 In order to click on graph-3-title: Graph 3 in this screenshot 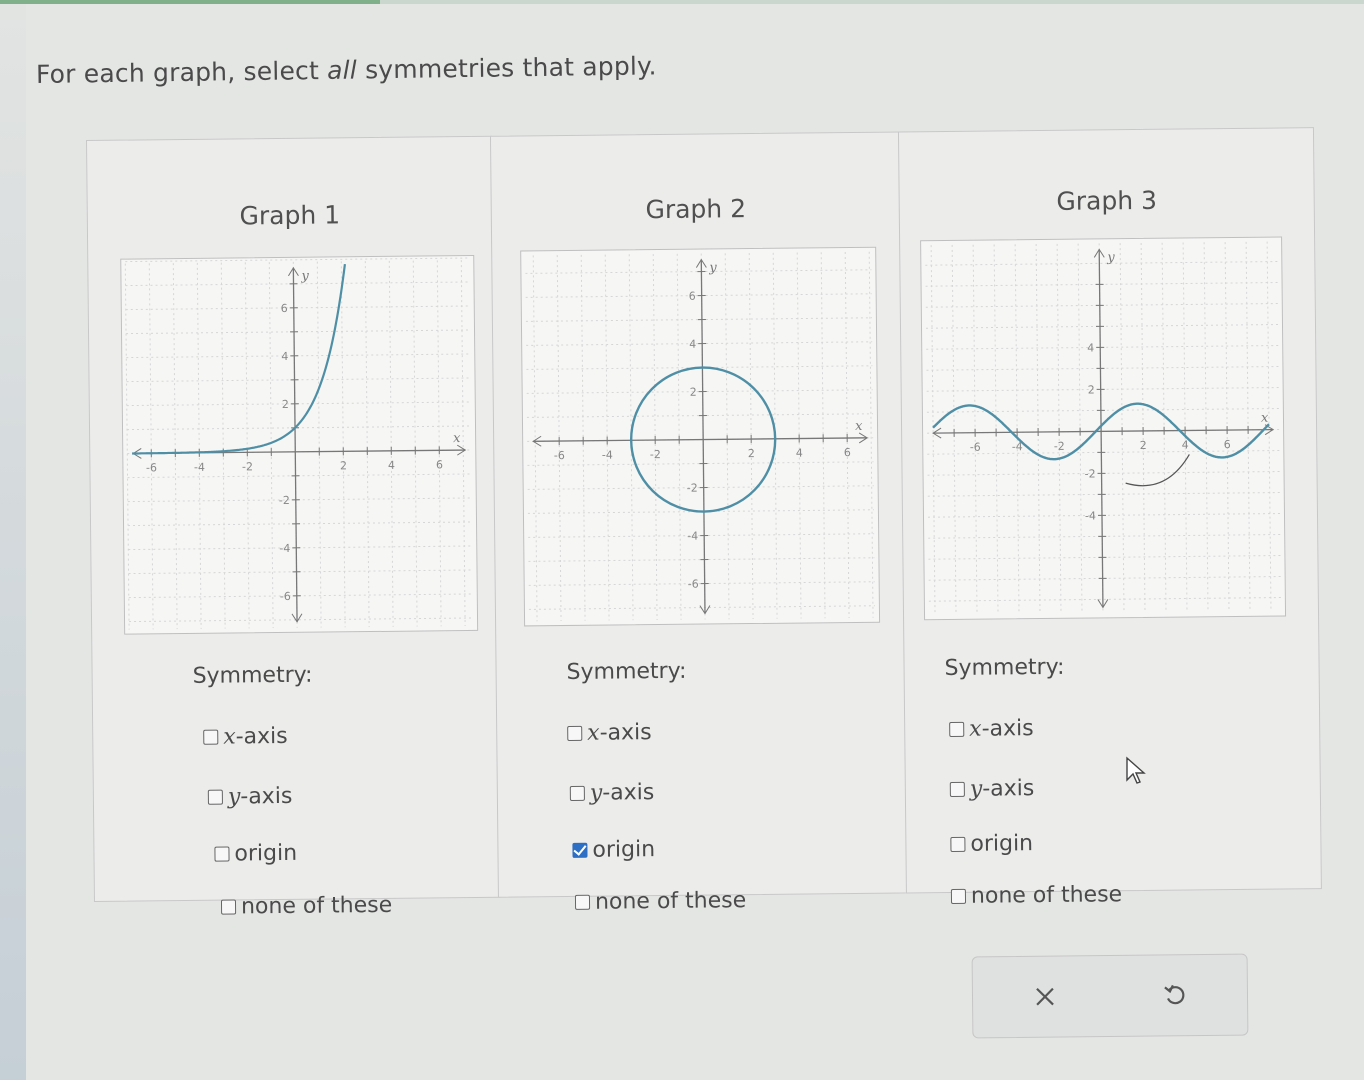, I will do `click(1107, 200)`.